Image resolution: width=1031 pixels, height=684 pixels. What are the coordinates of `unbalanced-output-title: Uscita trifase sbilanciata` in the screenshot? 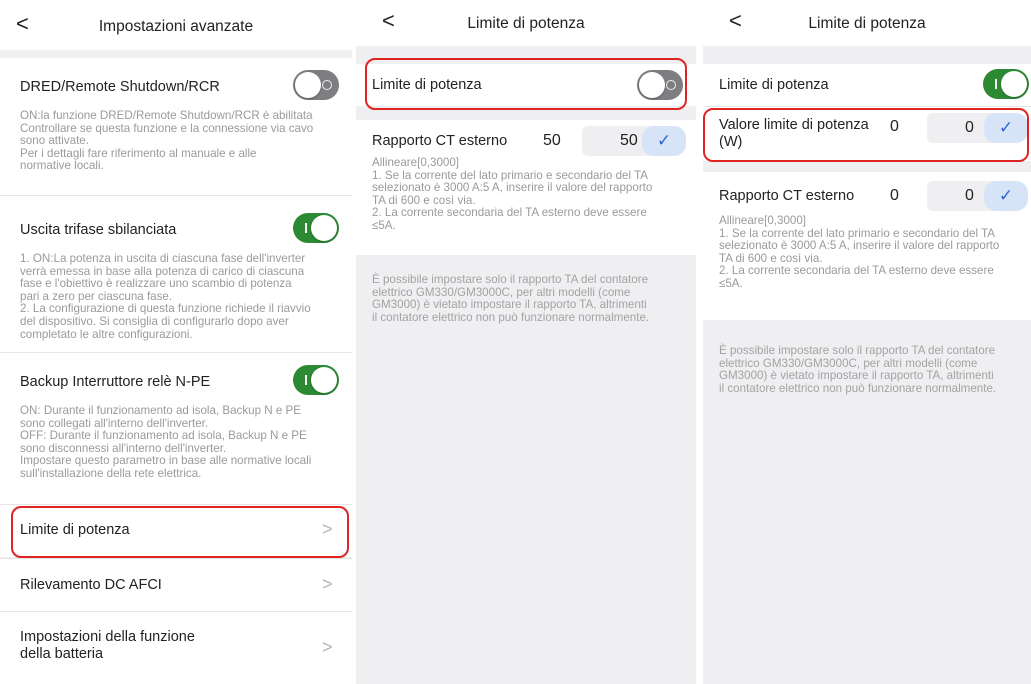 It's located at (98, 230).